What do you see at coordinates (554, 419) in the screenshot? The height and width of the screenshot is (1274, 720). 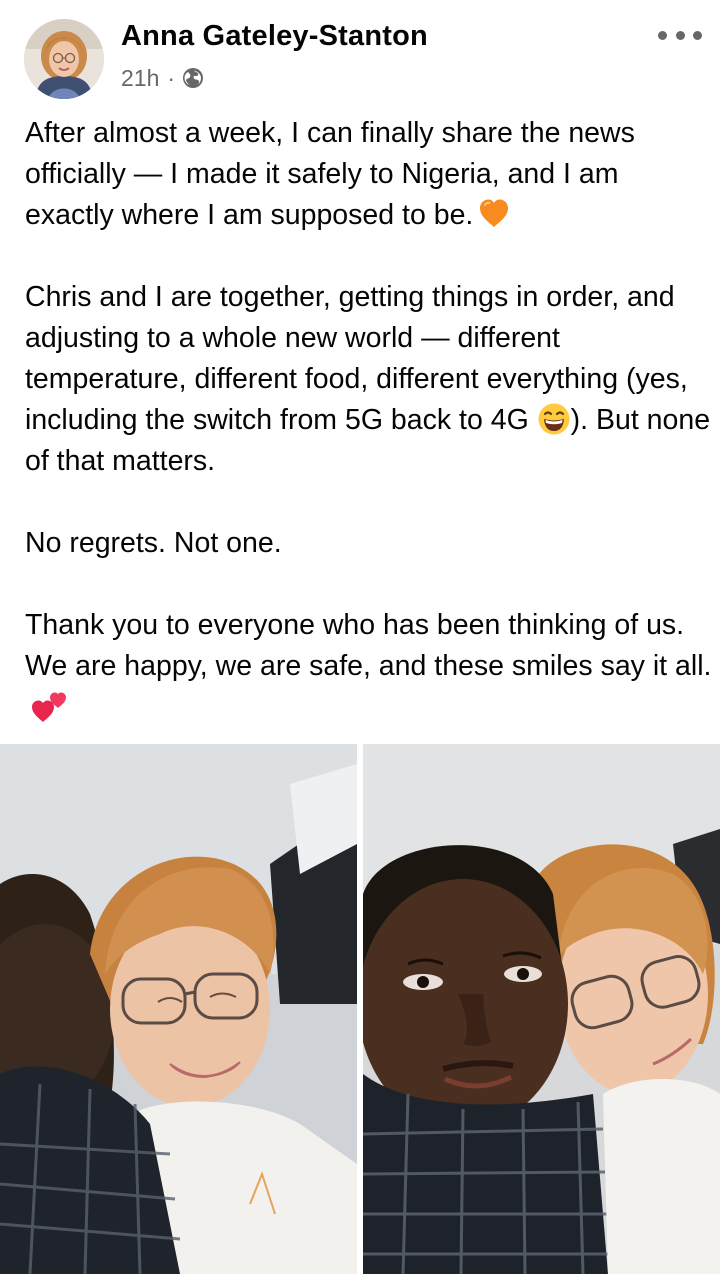 I see `grinning-face-icon` at bounding box center [554, 419].